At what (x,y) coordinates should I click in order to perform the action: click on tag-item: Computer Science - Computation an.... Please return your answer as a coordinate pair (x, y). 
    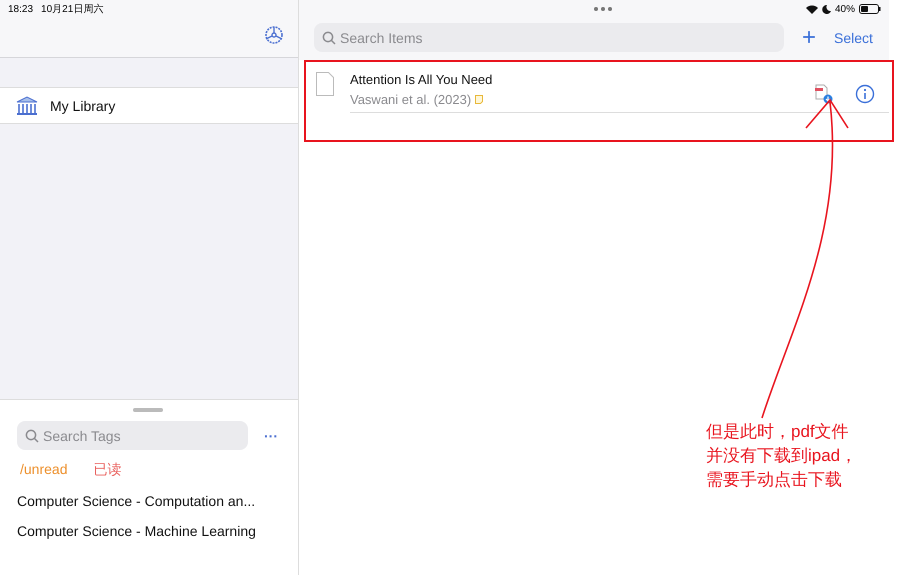
    Looking at the image, I should click on (147, 501).